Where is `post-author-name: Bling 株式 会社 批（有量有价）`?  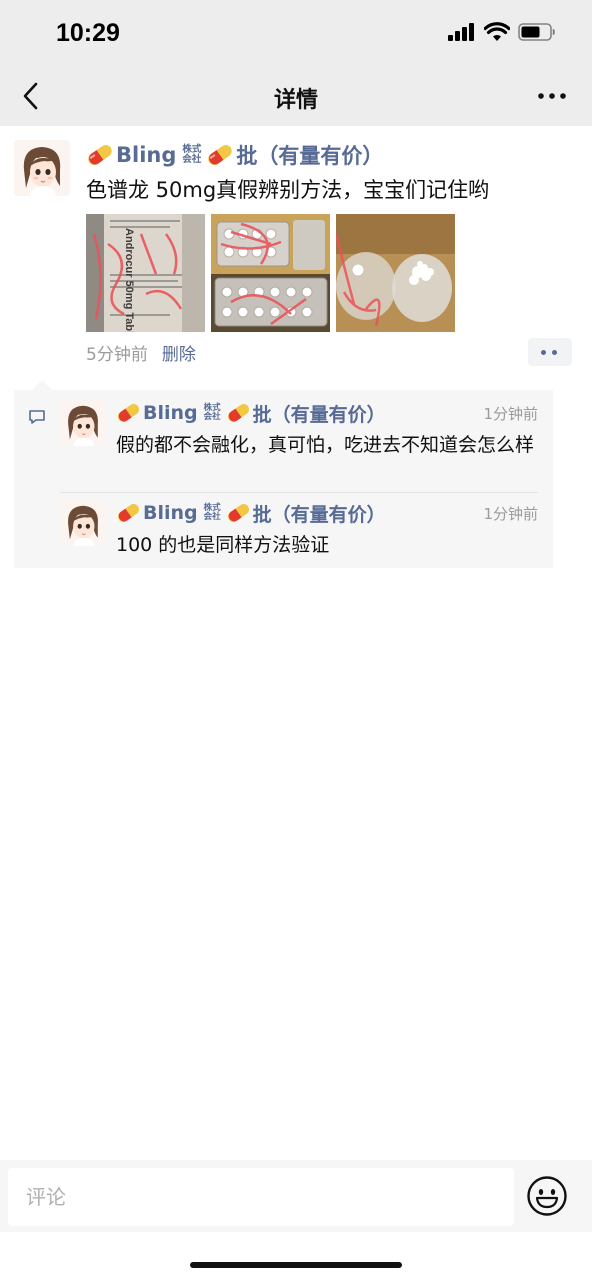
post-author-name: Bling 株式 会社 批（有量有价） is located at coordinates (234, 155).